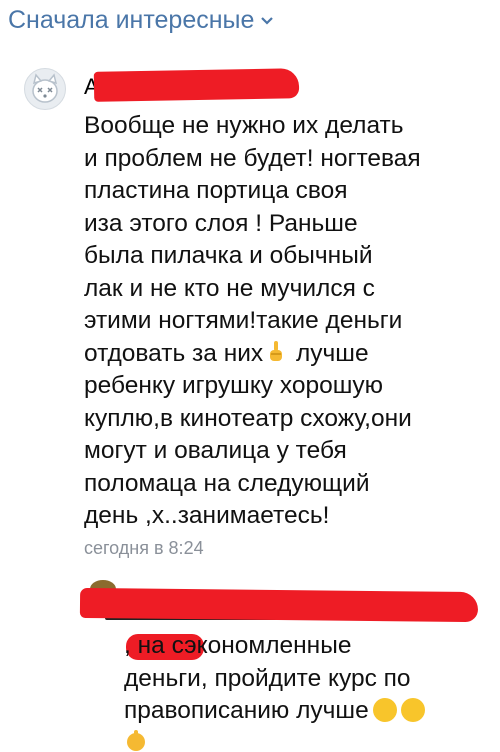  I want to click on middle-finger-emoji-icon, so click(276, 350).